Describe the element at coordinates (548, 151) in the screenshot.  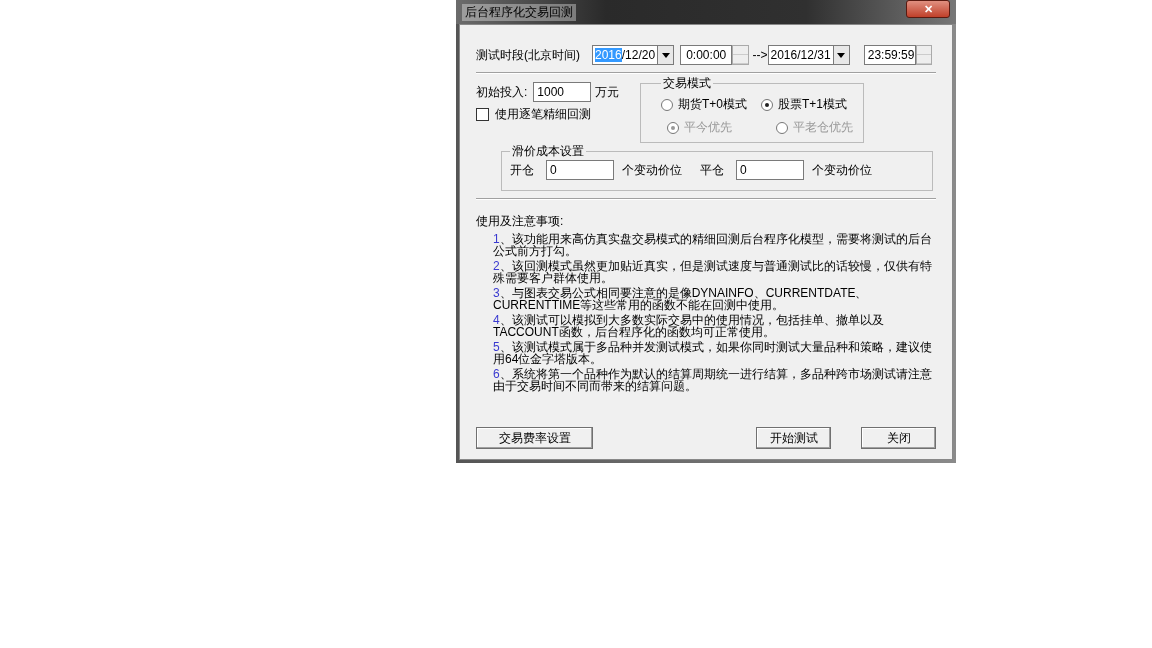
I see `group-title: 滑价成本设置` at that location.